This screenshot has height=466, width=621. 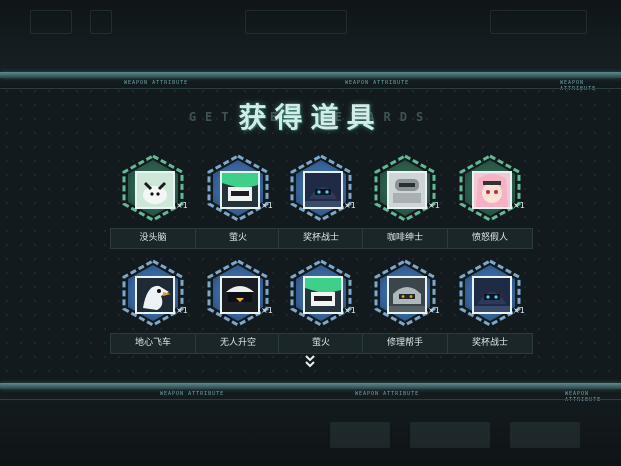 What do you see at coordinates (490, 238) in the screenshot?
I see `reward-name-label: 愤怒假人` at bounding box center [490, 238].